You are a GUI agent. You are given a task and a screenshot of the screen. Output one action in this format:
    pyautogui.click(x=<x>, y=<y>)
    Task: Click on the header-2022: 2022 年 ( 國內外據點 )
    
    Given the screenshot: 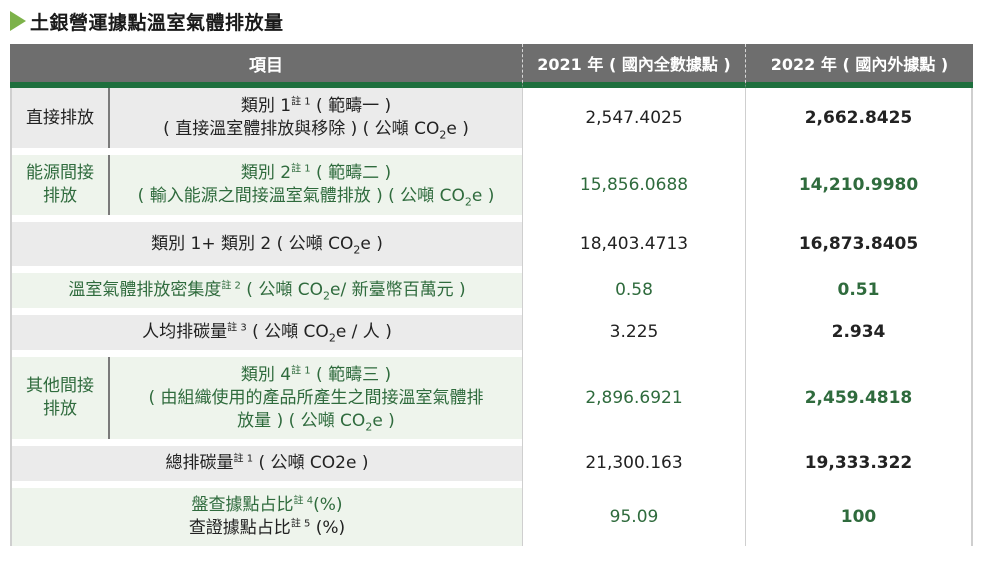 What is the action you would take?
    pyautogui.click(x=859, y=66)
    